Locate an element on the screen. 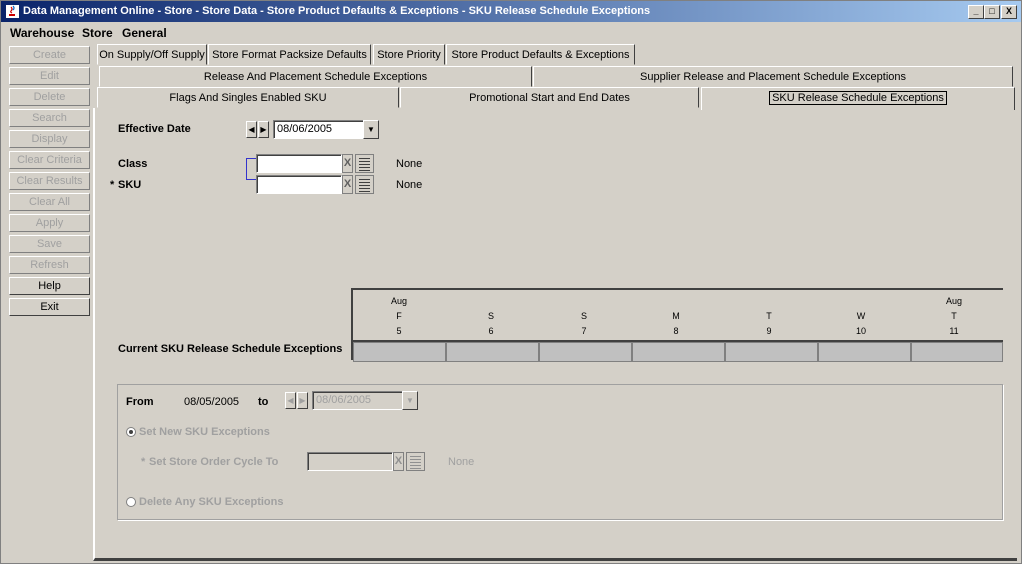  tab-promotional-start-end-dates: Promotional Start and End Dates is located at coordinates (549, 97).